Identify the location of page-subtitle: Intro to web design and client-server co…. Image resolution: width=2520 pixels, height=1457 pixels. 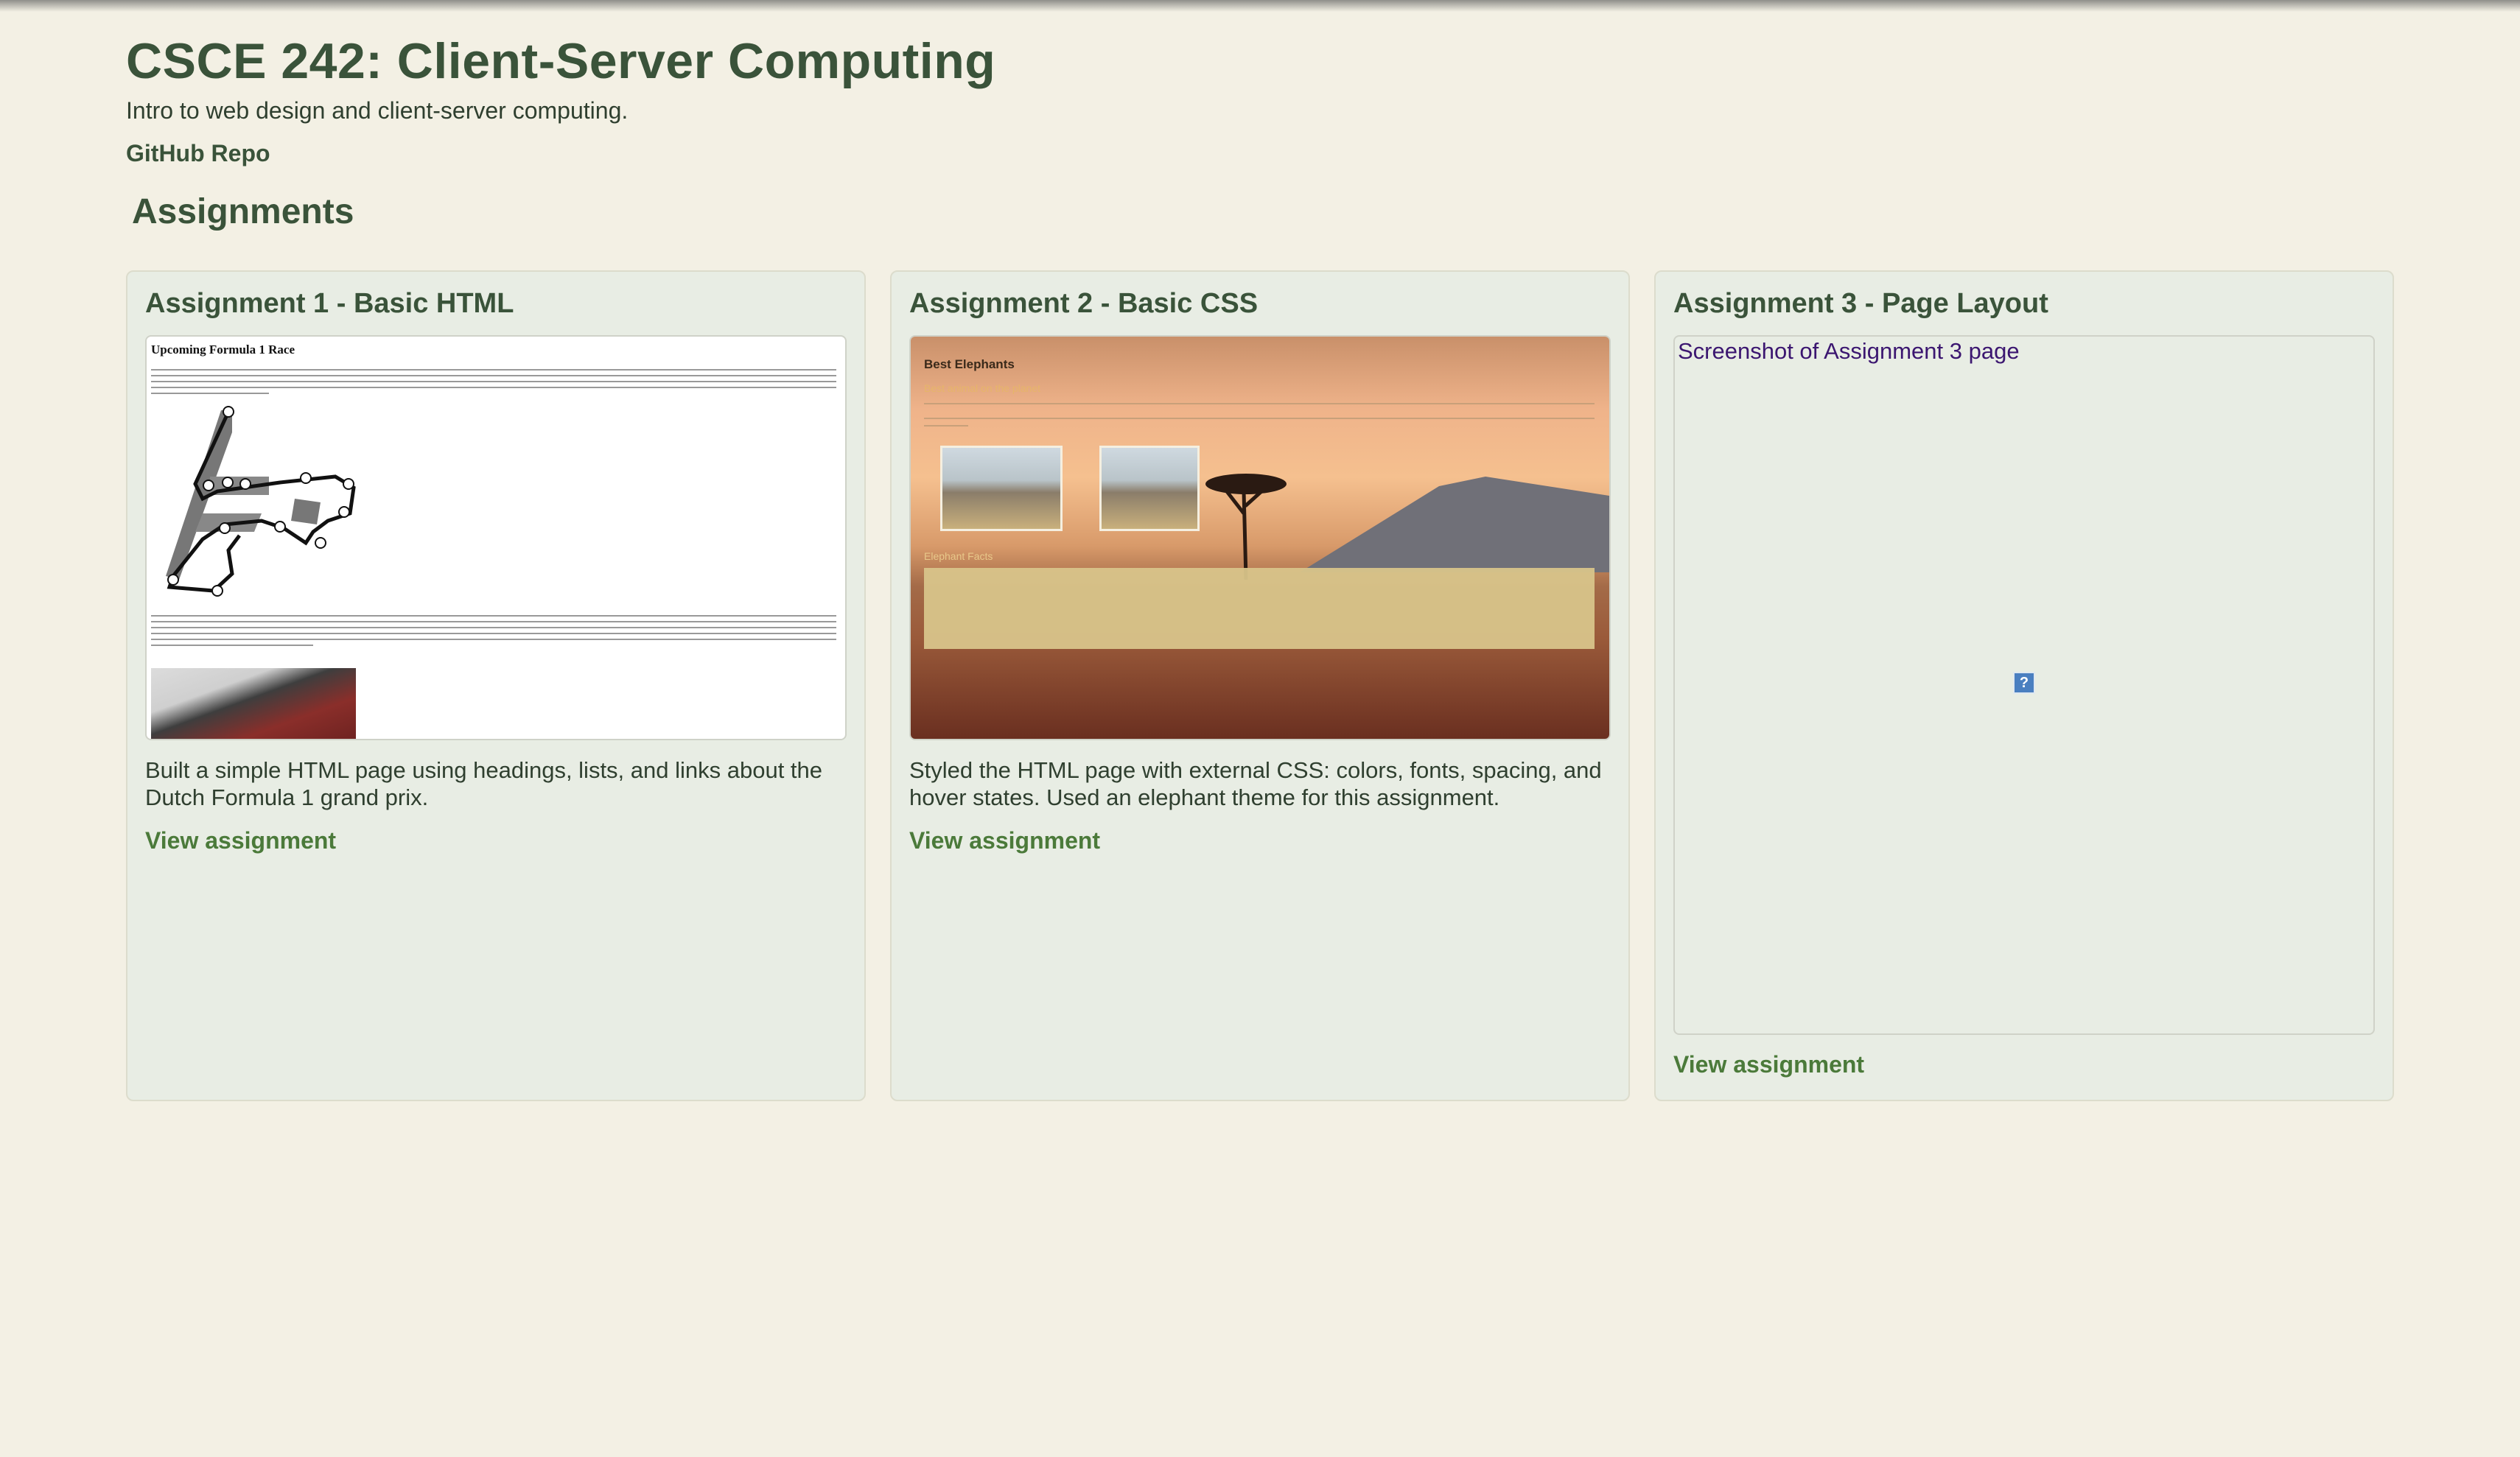
(377, 110).